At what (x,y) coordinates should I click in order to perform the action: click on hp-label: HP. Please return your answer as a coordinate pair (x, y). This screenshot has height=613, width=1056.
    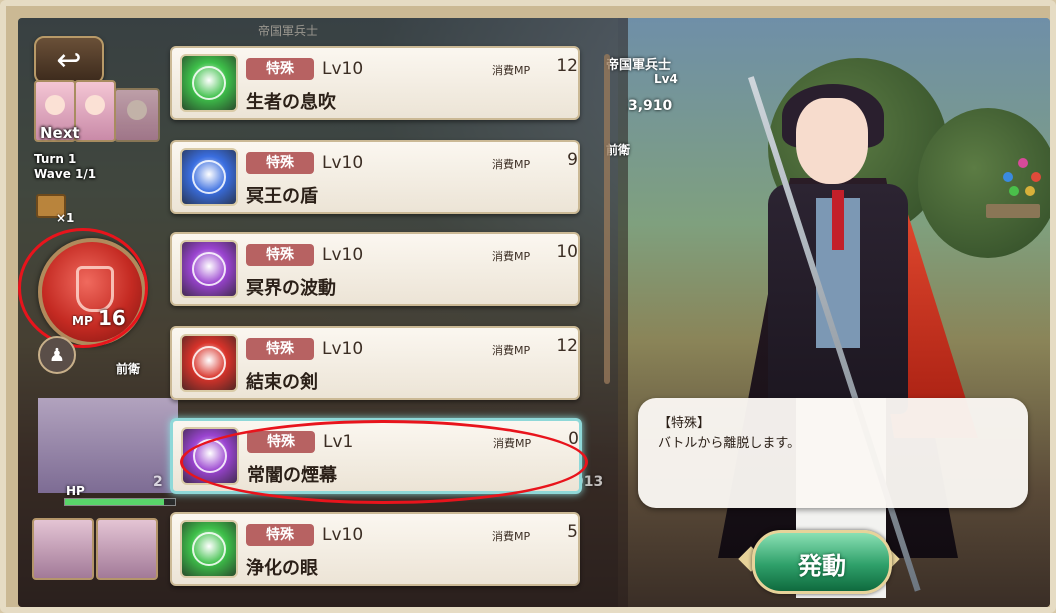
    Looking at the image, I should click on (75, 491).